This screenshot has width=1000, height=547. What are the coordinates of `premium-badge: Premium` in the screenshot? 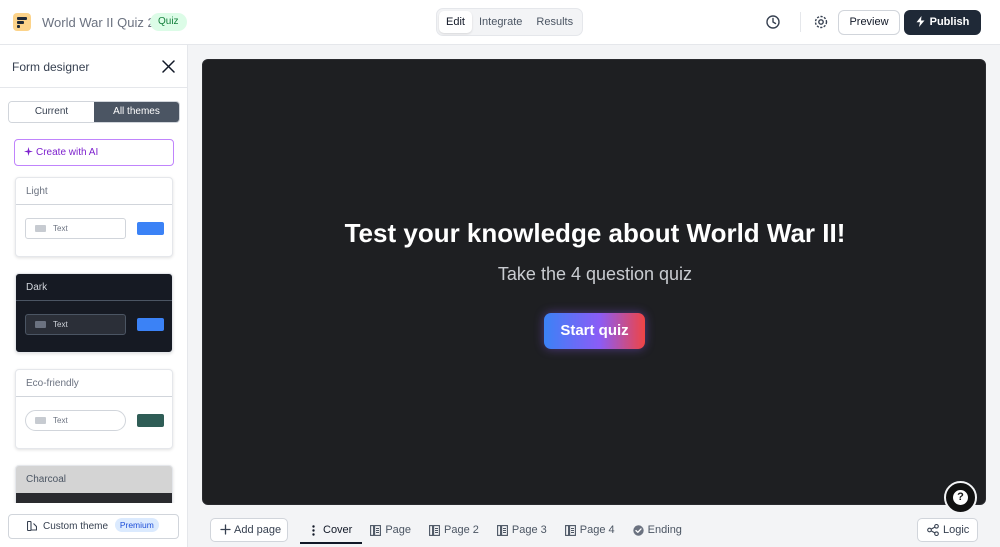 It's located at (136, 525).